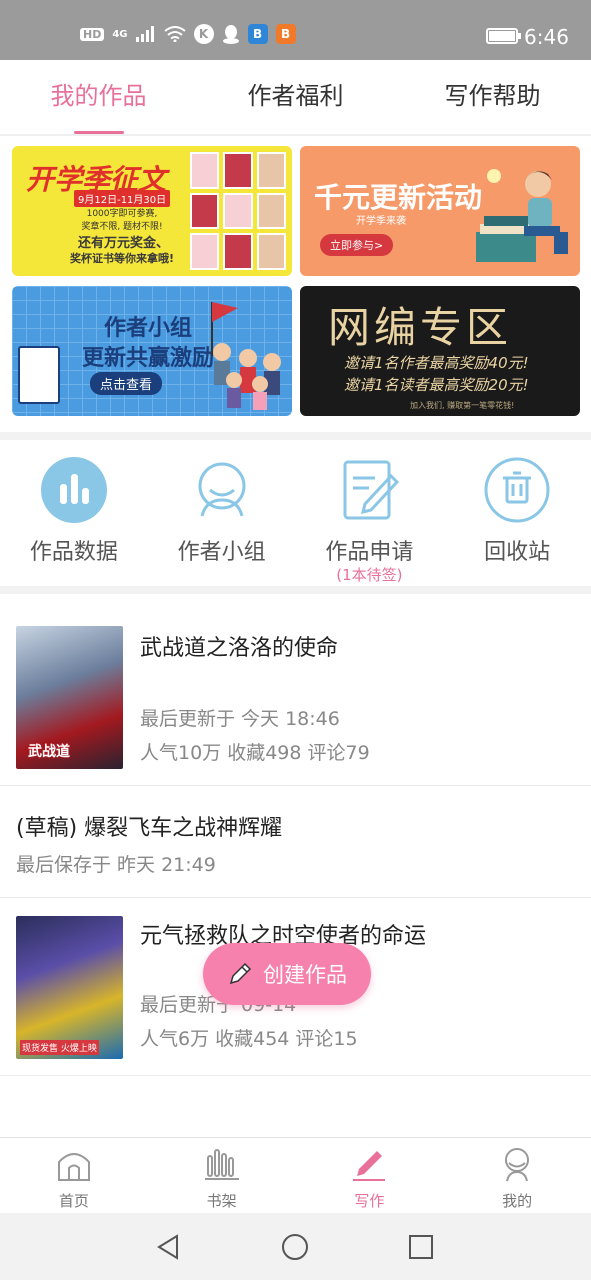 The image size is (591, 1280). Describe the element at coordinates (221, 552) in the screenshot. I see `quick-action-label: 作者小组` at that location.